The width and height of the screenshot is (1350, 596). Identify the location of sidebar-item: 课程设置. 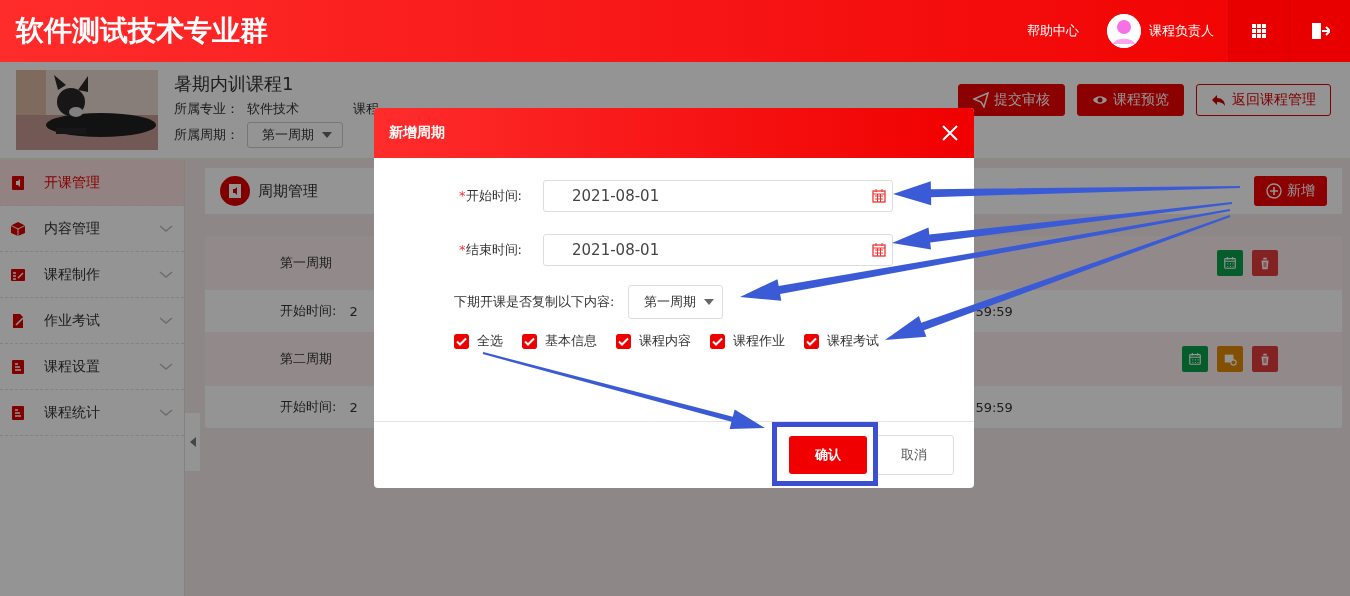
(92, 367).